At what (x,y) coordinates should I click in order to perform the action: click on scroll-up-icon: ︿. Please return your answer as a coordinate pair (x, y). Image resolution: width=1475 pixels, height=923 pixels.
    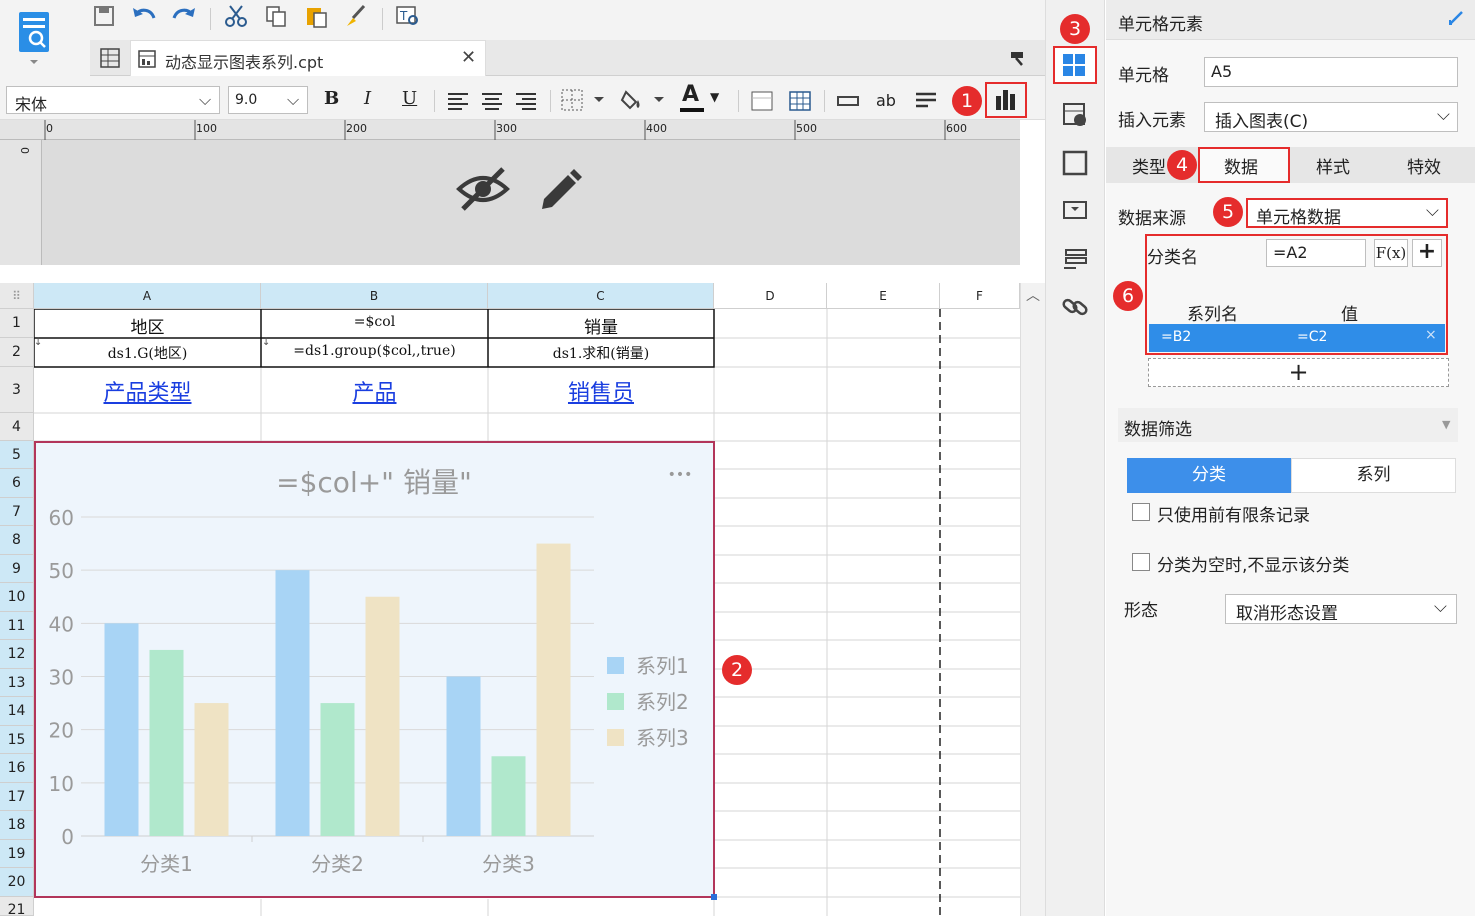
    Looking at the image, I should click on (1033, 295).